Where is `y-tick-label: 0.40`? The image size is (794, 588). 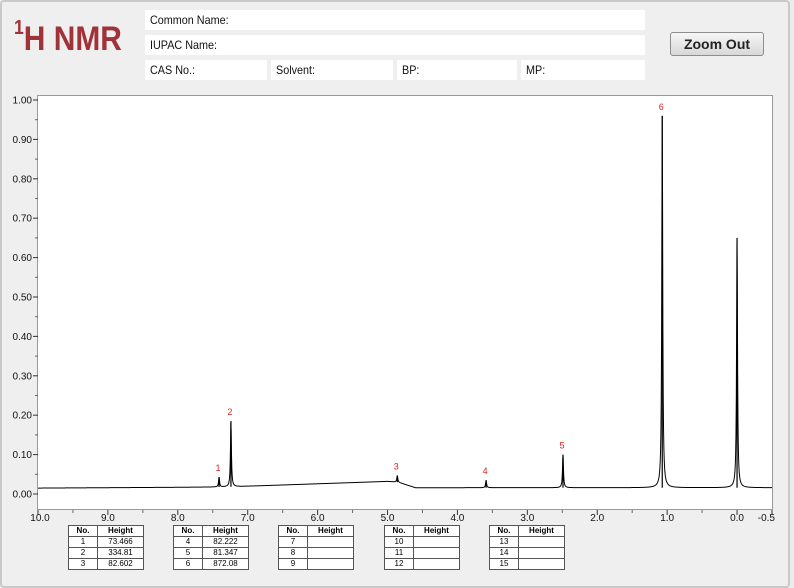 y-tick-label: 0.40 is located at coordinates (23, 337).